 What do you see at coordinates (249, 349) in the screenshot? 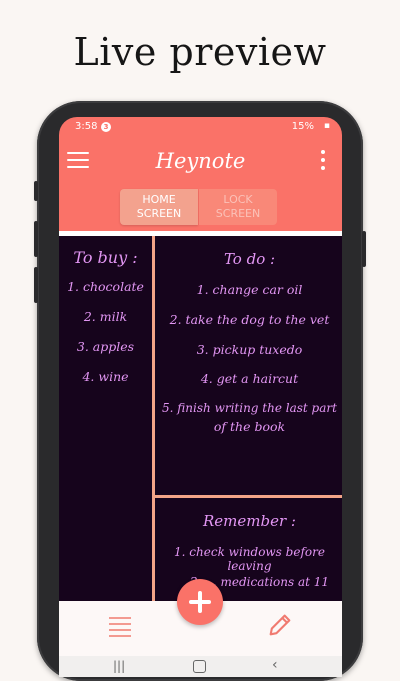
I see `to-do-item: 3. pickup tuxedo` at bounding box center [249, 349].